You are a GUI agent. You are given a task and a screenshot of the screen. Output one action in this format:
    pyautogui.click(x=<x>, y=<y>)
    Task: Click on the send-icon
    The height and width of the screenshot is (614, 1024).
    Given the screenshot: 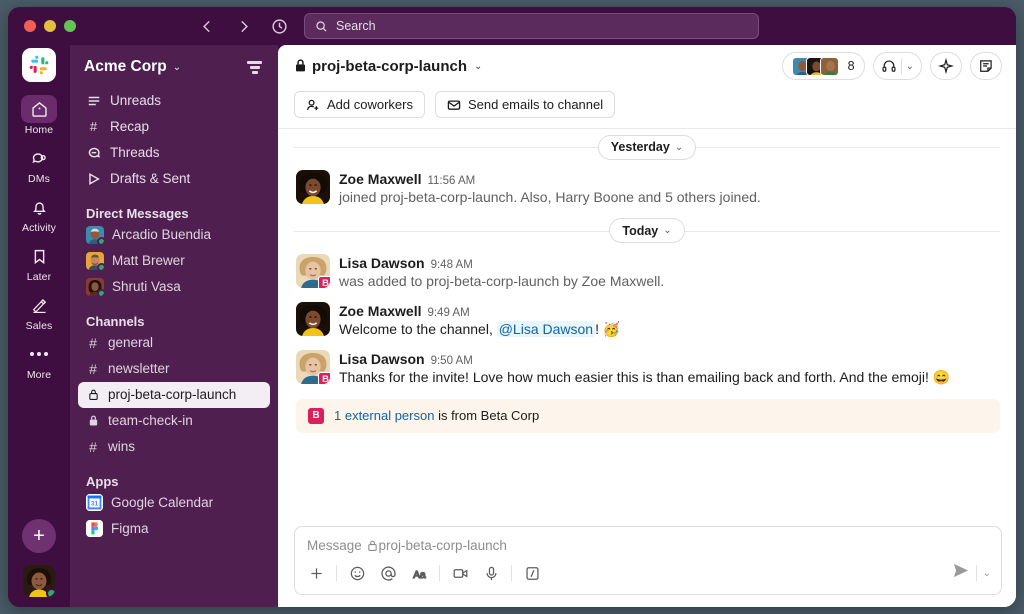 What is the action you would take?
    pyautogui.click(x=960, y=570)
    